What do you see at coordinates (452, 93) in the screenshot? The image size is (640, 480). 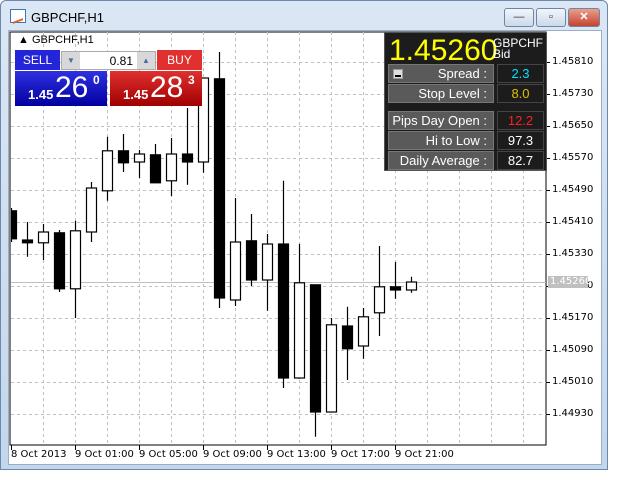 I see `info-label-text: Stop Level :` at bounding box center [452, 93].